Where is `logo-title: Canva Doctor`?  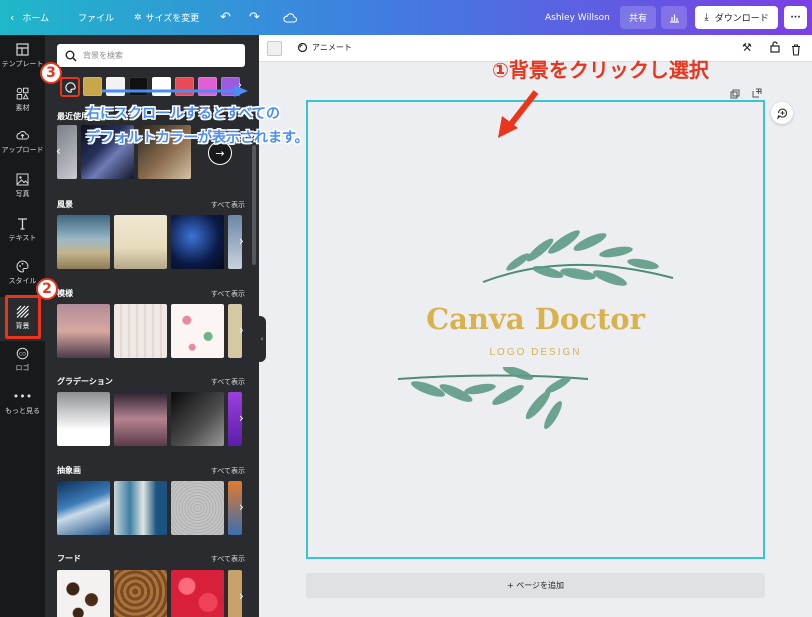
logo-title: Canva Doctor is located at coordinates (535, 319).